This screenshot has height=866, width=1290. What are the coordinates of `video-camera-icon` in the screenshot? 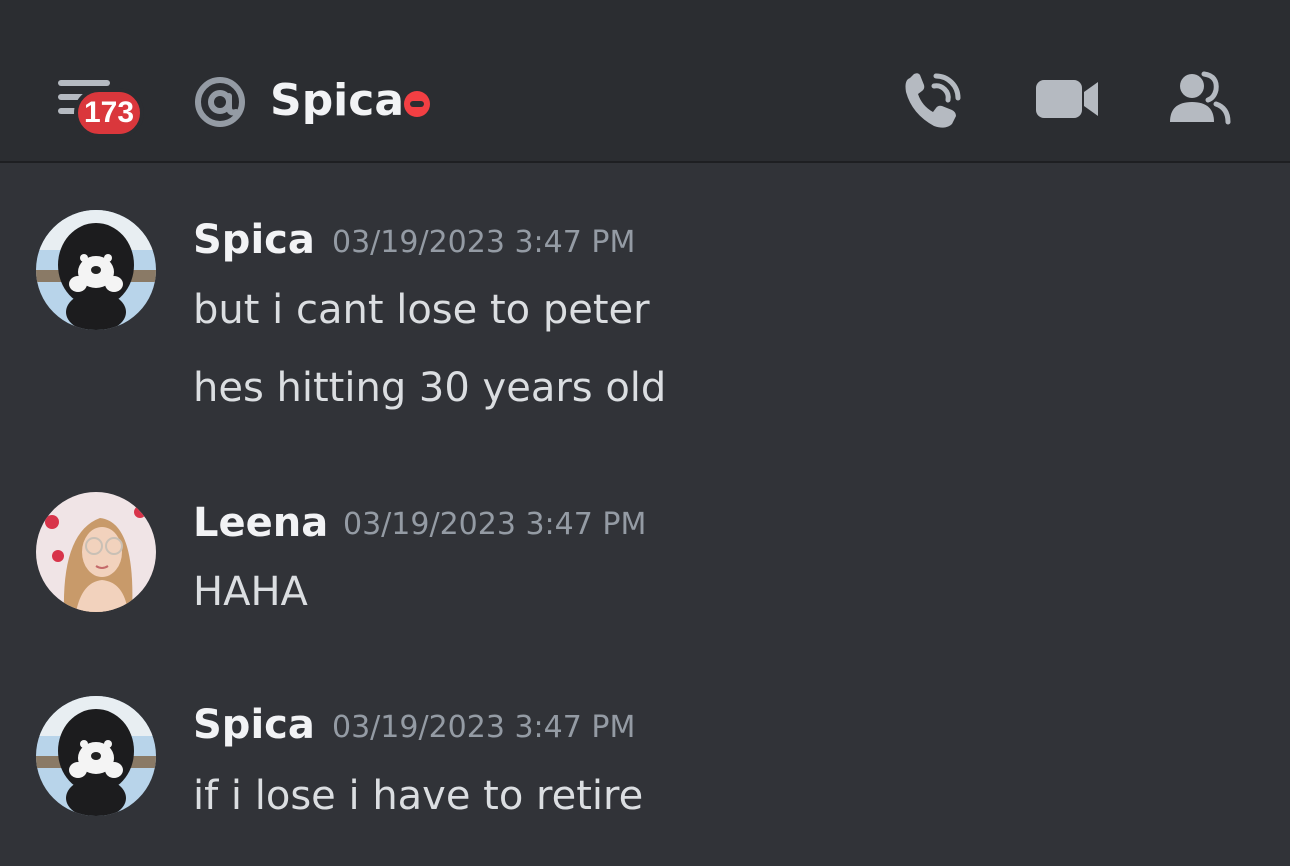 It's located at (1068, 98).